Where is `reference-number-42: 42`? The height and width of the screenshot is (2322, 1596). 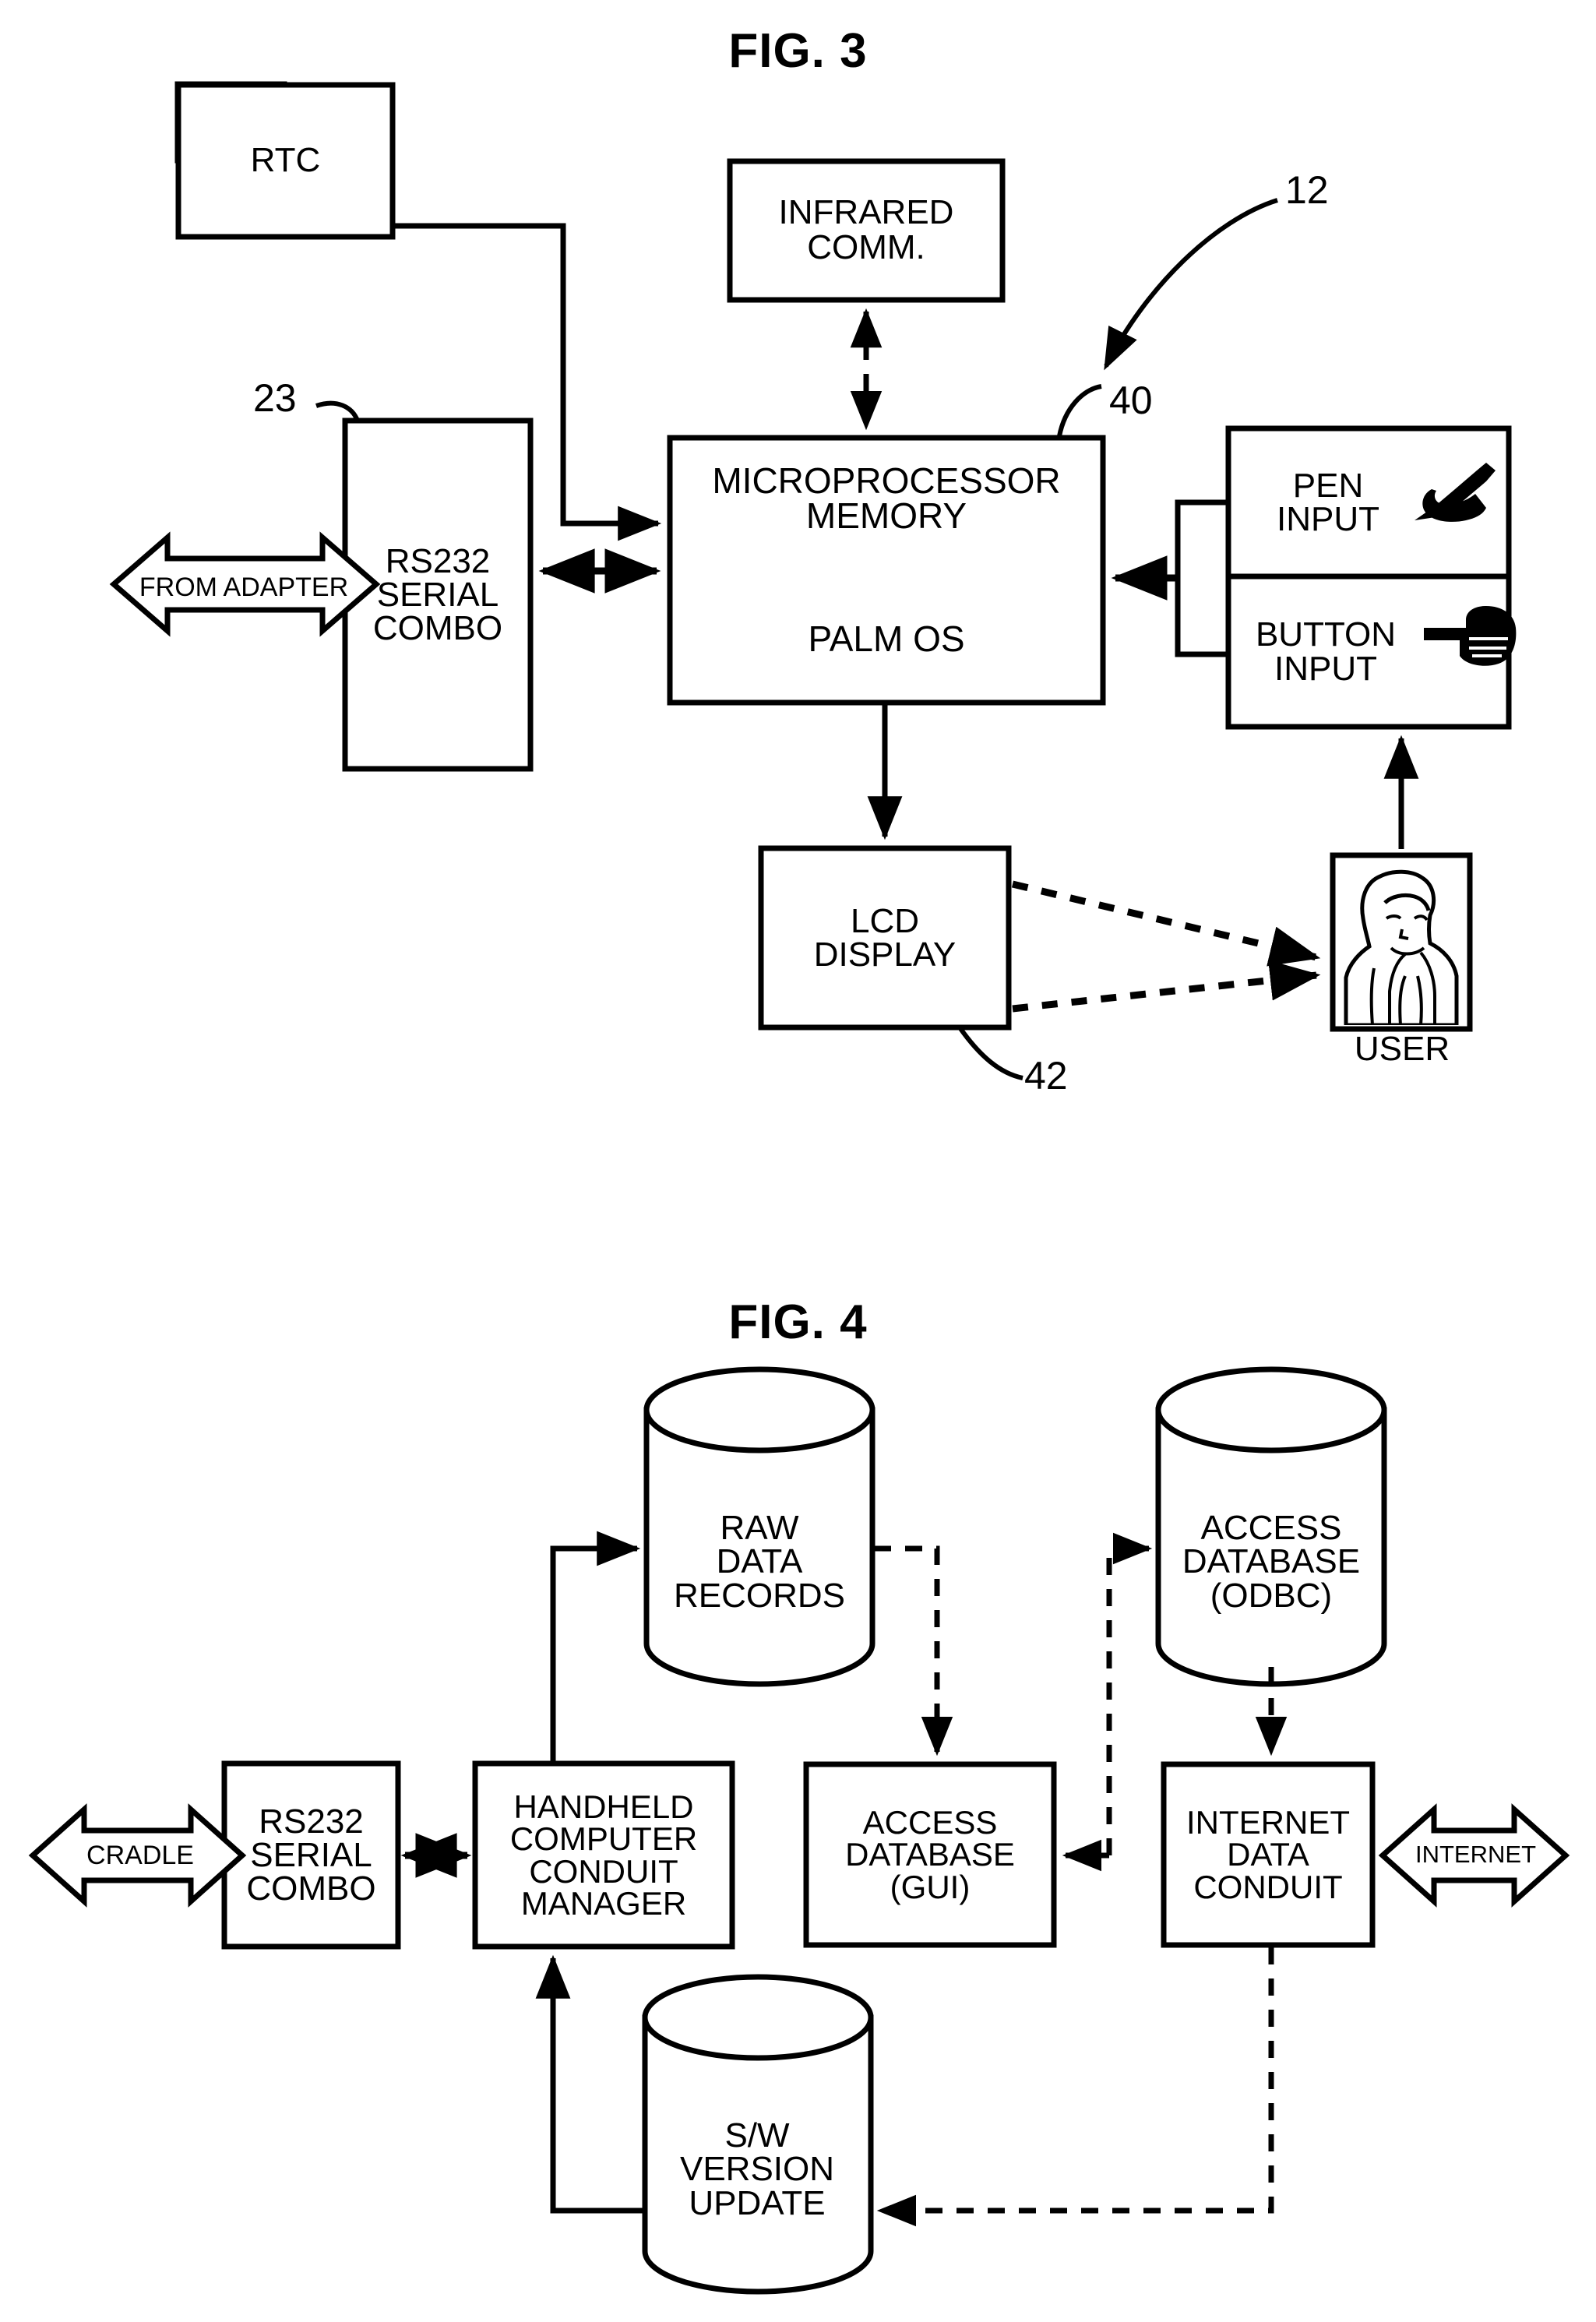 reference-number-42: 42 is located at coordinates (1046, 1076).